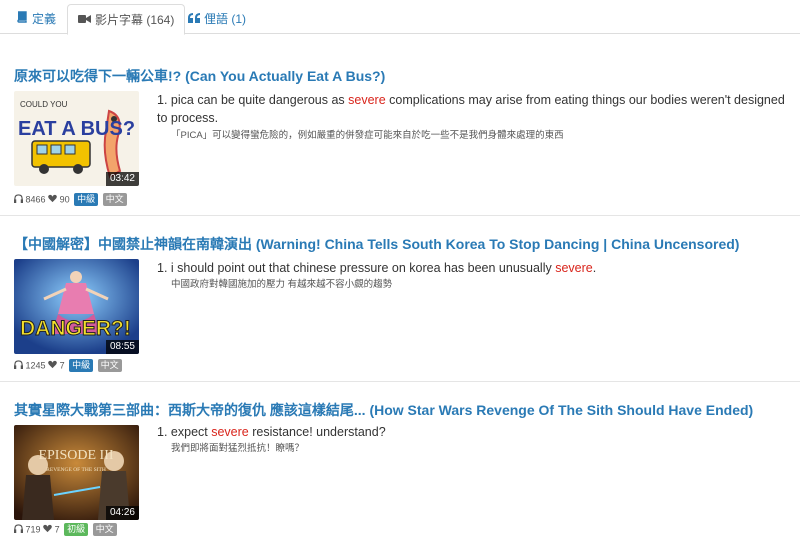 This screenshot has width=800, height=540. What do you see at coordinates (33, 529) in the screenshot?
I see `listen-count: 719` at bounding box center [33, 529].